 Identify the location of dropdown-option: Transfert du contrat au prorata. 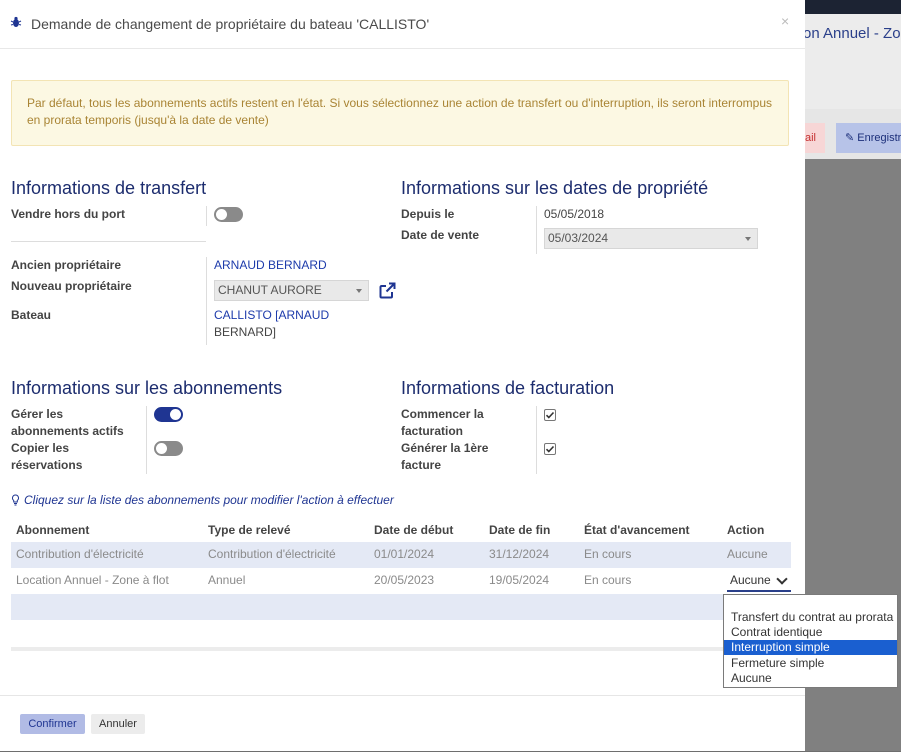
(810, 617).